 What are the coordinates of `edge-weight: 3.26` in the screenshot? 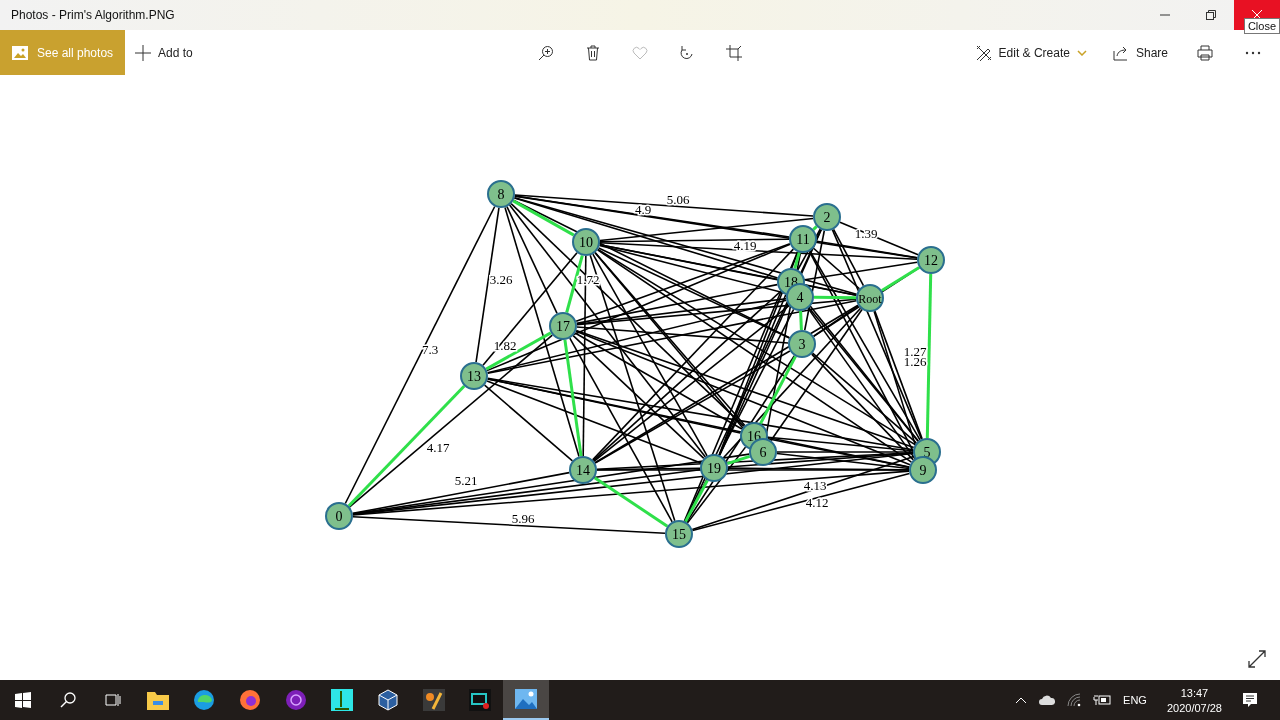 It's located at (501, 279).